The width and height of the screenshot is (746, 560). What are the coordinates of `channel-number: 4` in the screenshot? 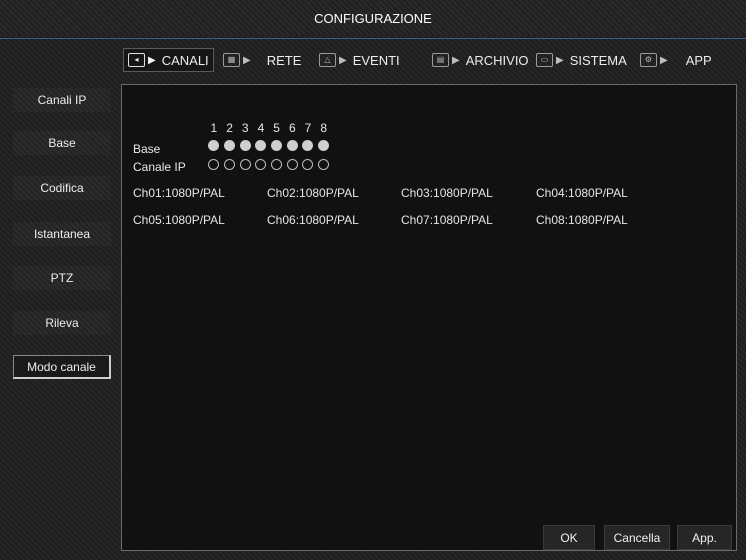 It's located at (261, 128).